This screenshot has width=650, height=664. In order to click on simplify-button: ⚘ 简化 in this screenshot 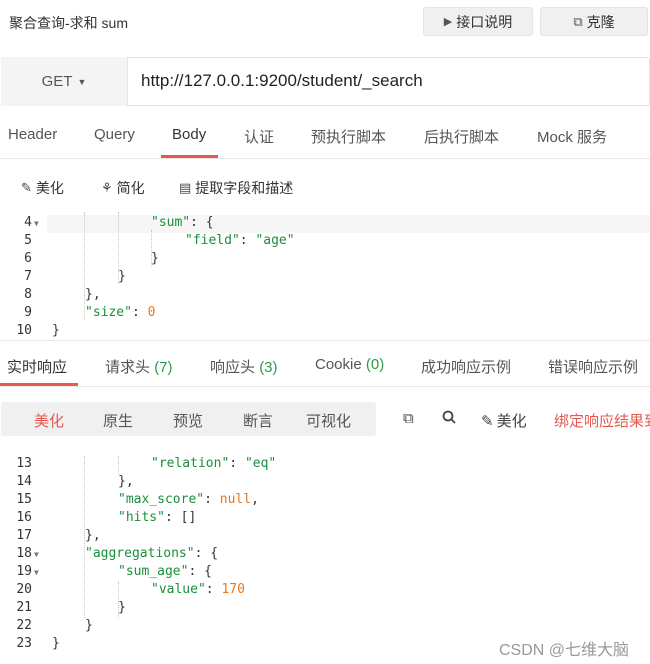, I will do `click(123, 188)`.